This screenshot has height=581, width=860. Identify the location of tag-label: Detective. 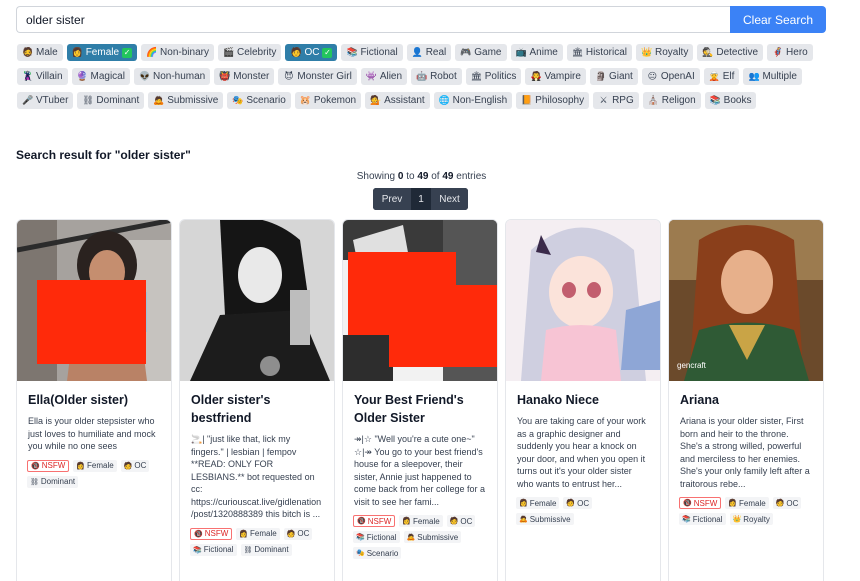
(737, 52).